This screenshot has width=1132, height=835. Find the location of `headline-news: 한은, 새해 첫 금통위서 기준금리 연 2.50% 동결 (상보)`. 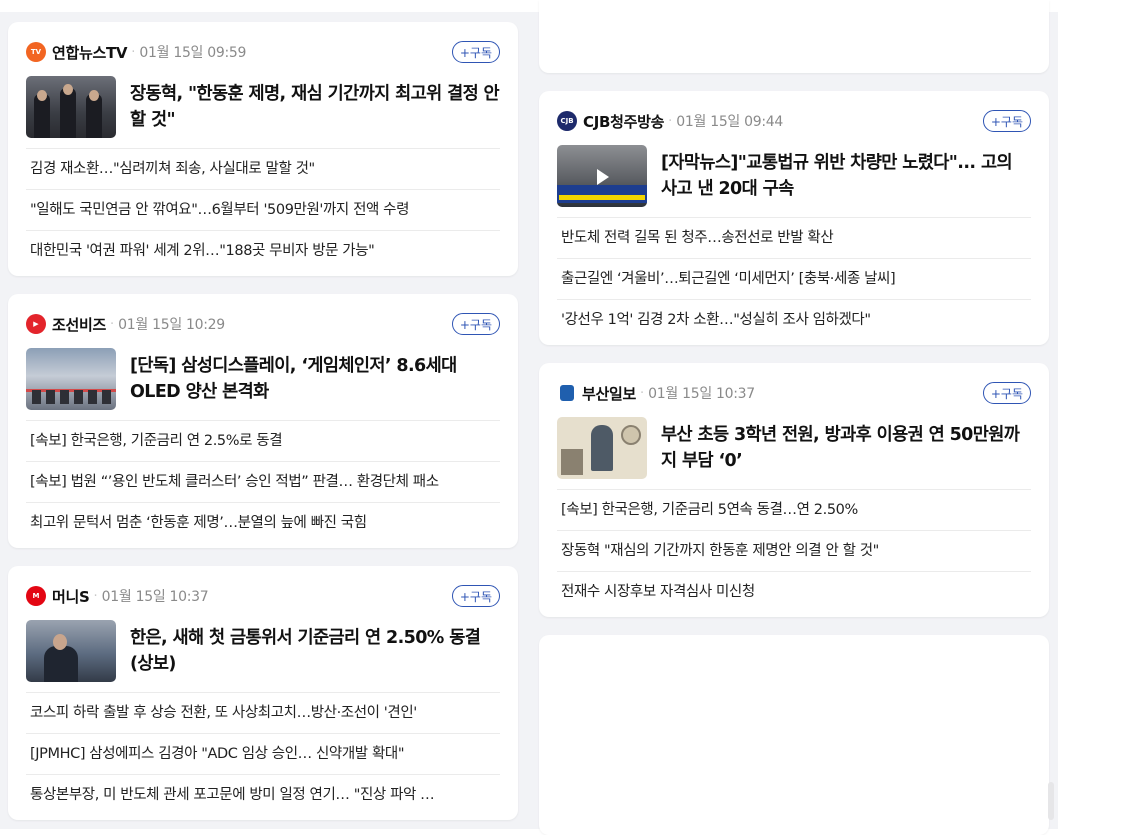

headline-news: 한은, 새해 첫 금통위서 기준금리 연 2.50% 동결 (상보) is located at coordinates (263, 651).